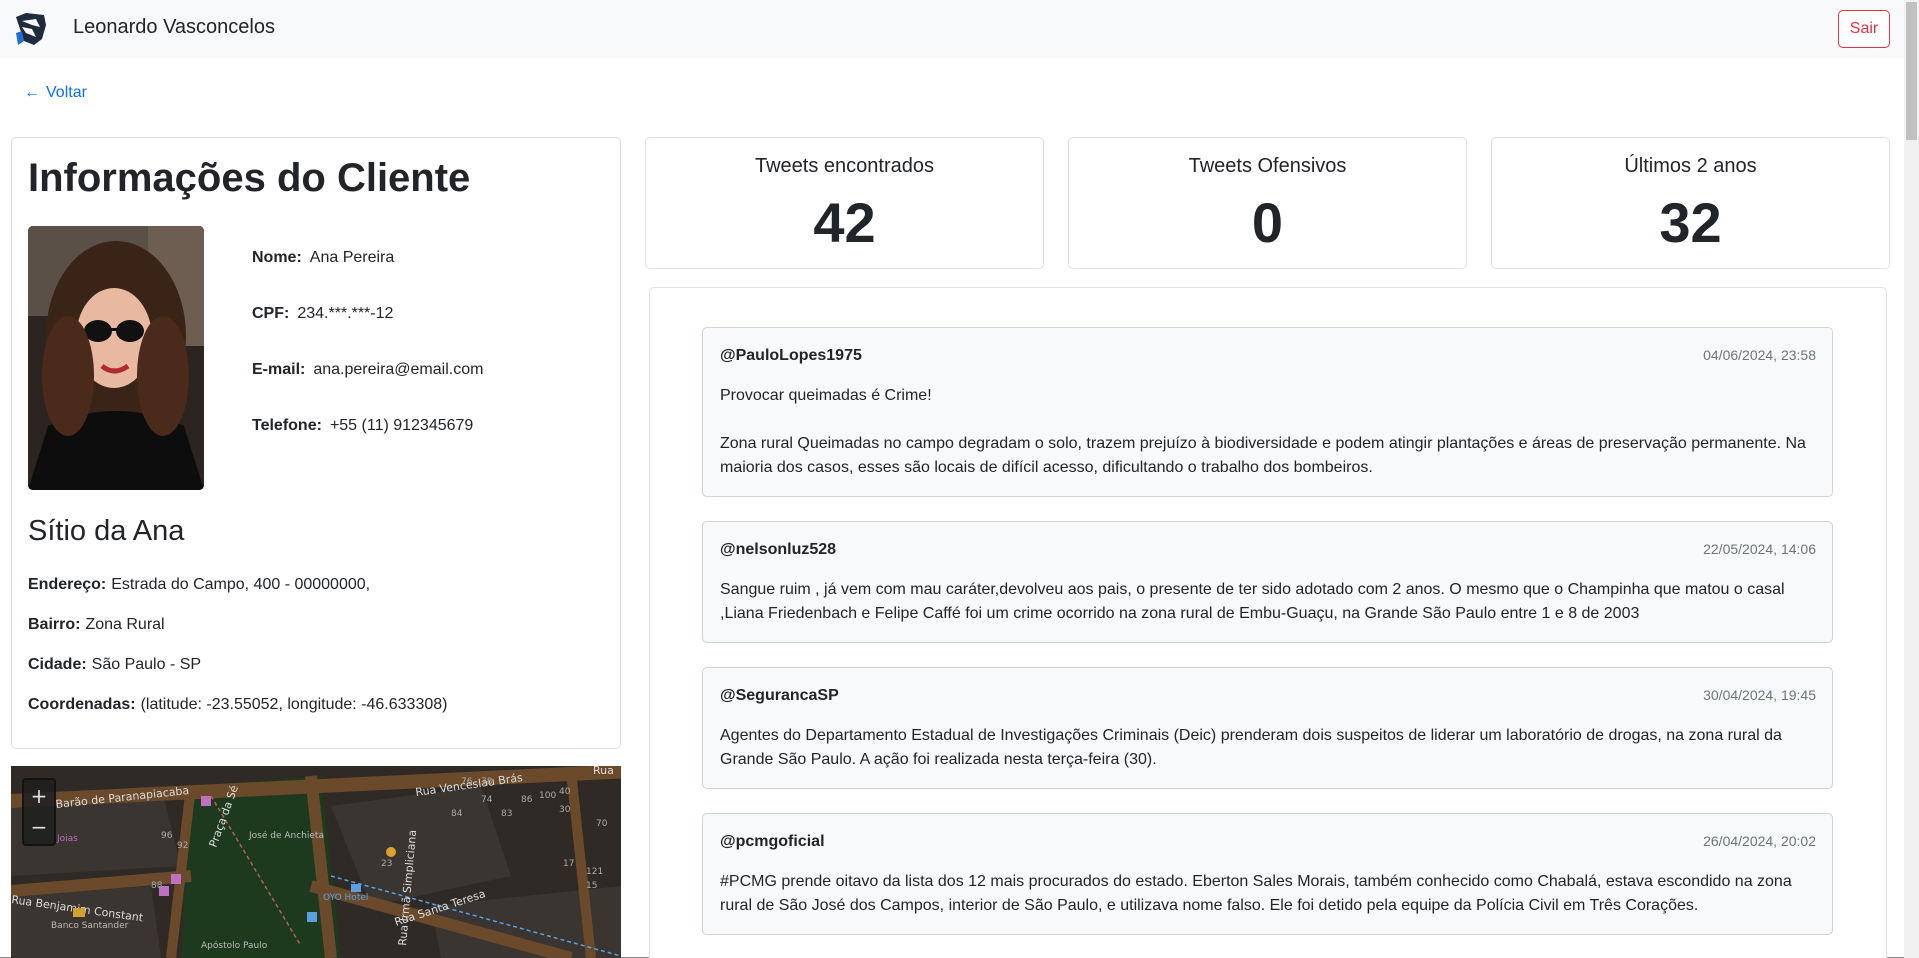 The width and height of the screenshot is (1919, 958). What do you see at coordinates (1759, 841) in the screenshot?
I see `tweet-date: 26/04/2024, 20:02` at bounding box center [1759, 841].